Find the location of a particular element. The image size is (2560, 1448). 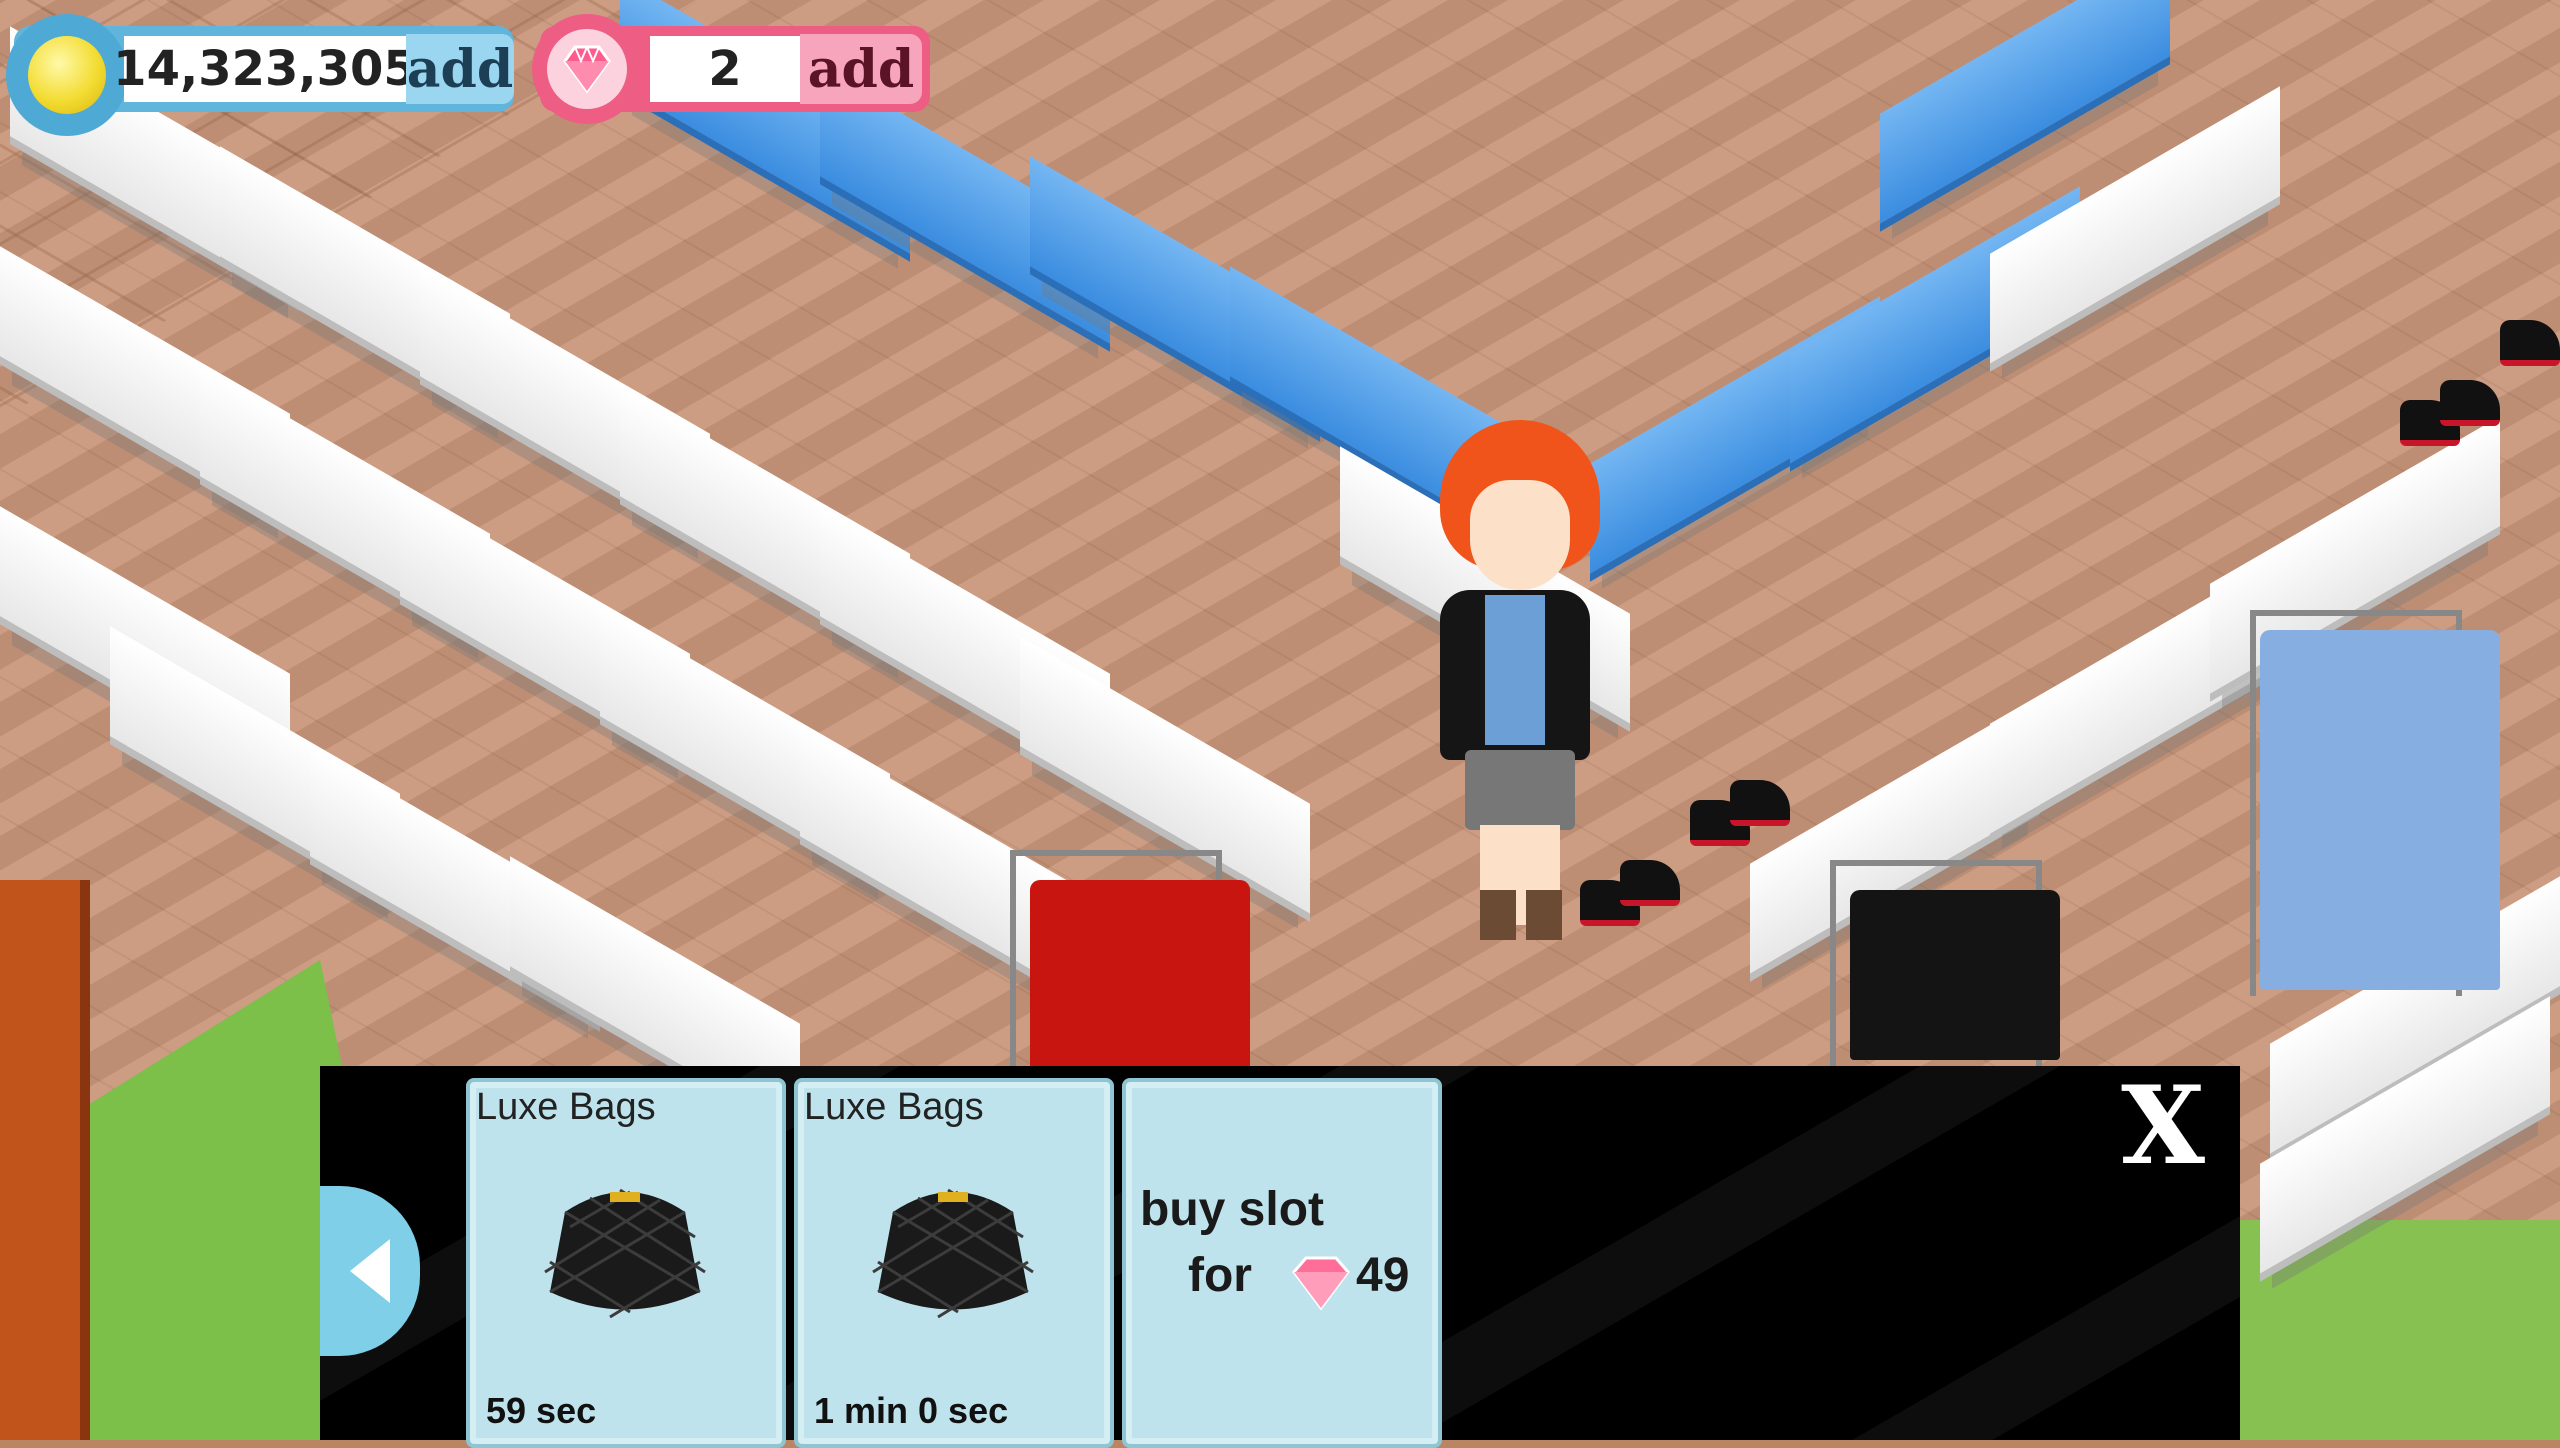

character-face is located at coordinates (1520, 535).